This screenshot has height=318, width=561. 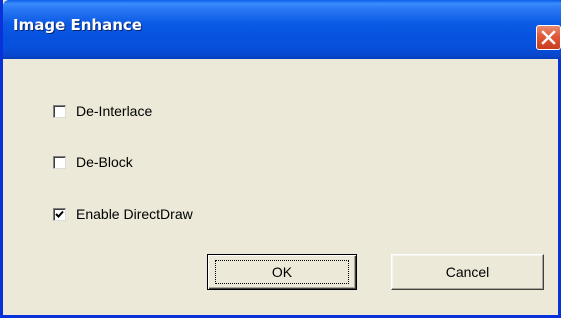 I want to click on enable-directdraw-checkbox: Enable DirectDraw, so click(x=123, y=214).